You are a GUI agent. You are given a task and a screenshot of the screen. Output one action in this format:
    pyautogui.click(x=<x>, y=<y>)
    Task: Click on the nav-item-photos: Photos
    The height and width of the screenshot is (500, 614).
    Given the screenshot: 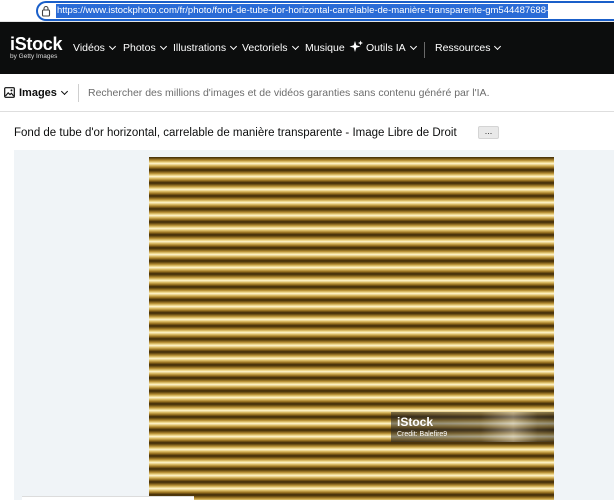 What is the action you would take?
    pyautogui.click(x=145, y=48)
    